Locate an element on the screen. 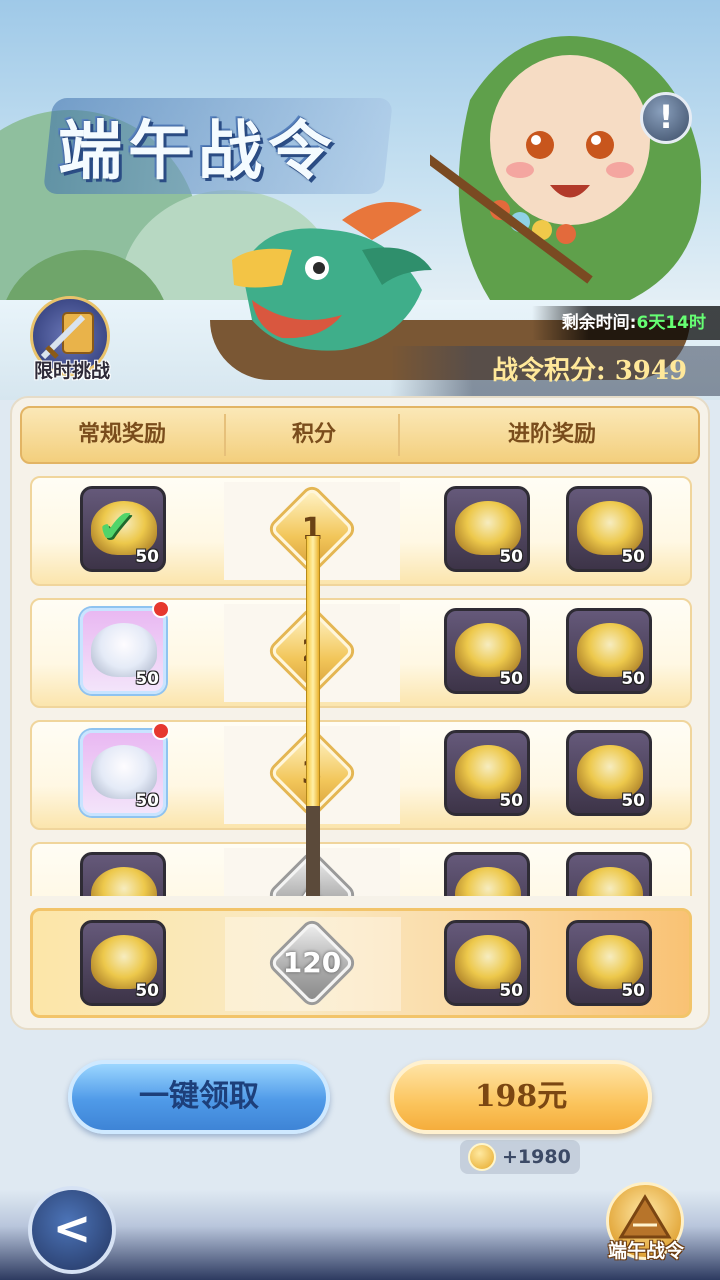 This screenshot has width=720, height=1280. regular-reward-item: ✔ 50 is located at coordinates (123, 529).